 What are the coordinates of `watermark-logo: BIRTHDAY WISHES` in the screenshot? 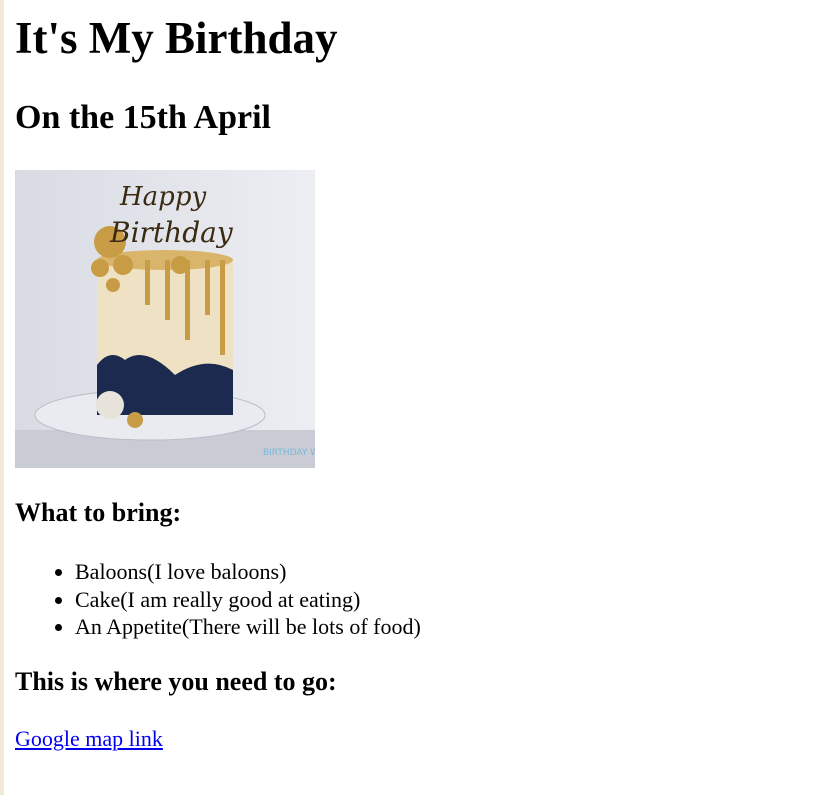 It's located at (289, 453).